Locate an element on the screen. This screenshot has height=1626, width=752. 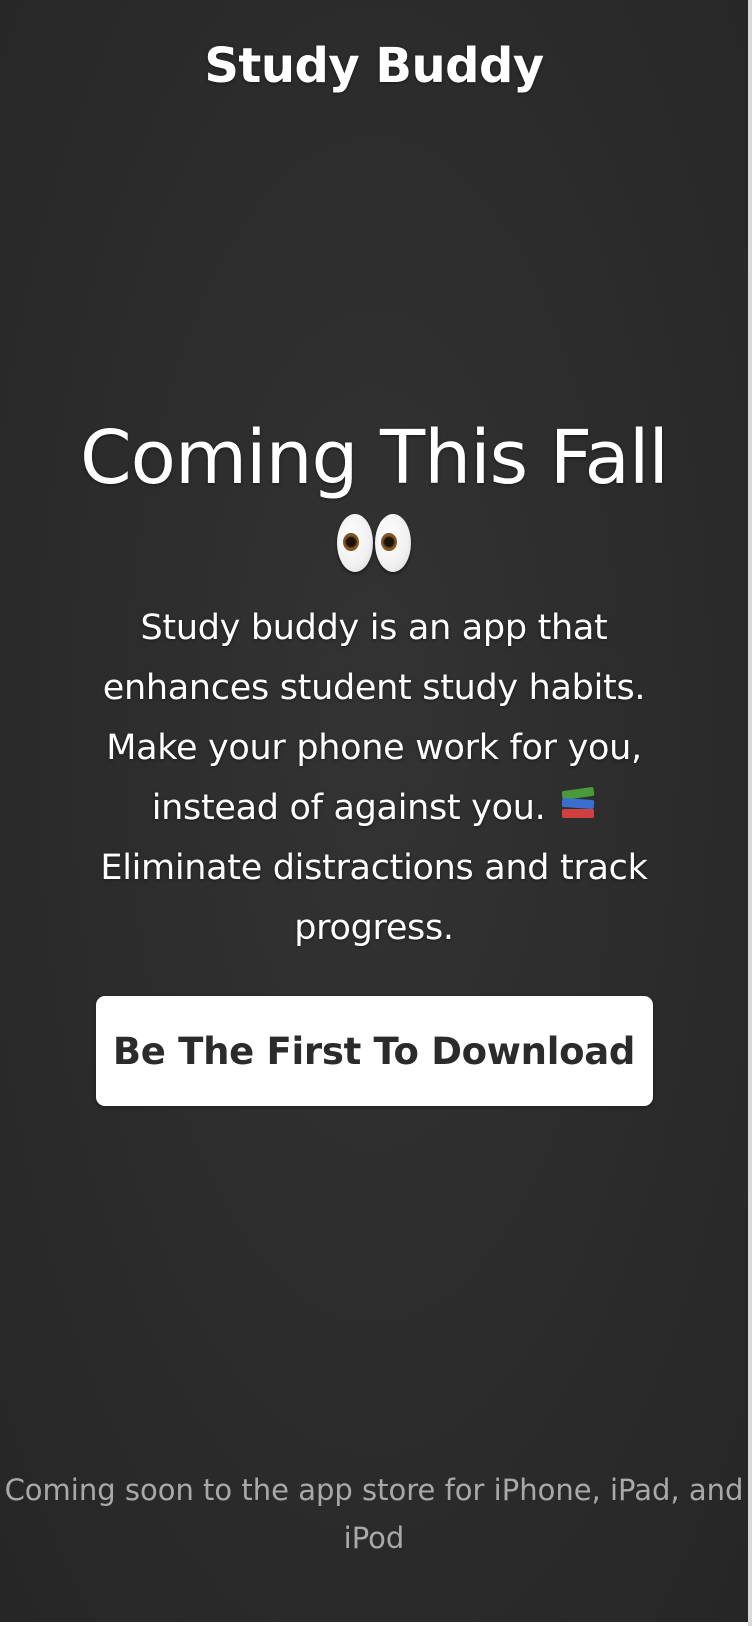
hero-headline: Coming This Fall is located at coordinates (374, 496).